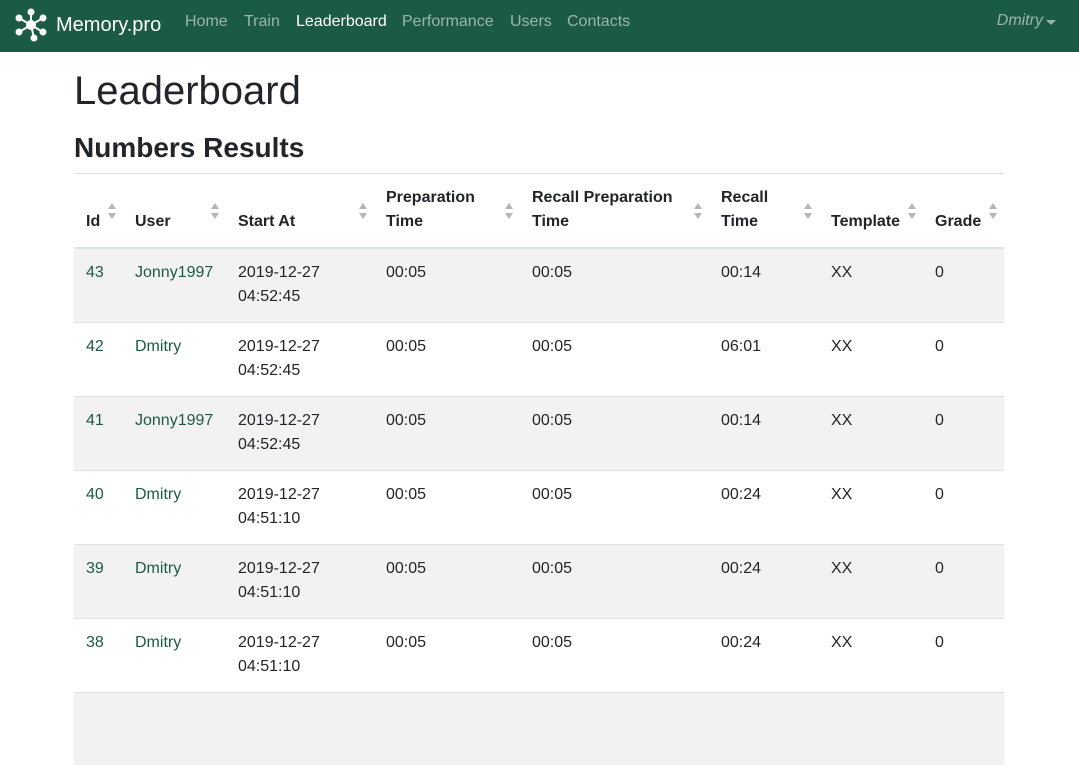 This screenshot has width=1079, height=765. I want to click on id-link: 39, so click(95, 568).